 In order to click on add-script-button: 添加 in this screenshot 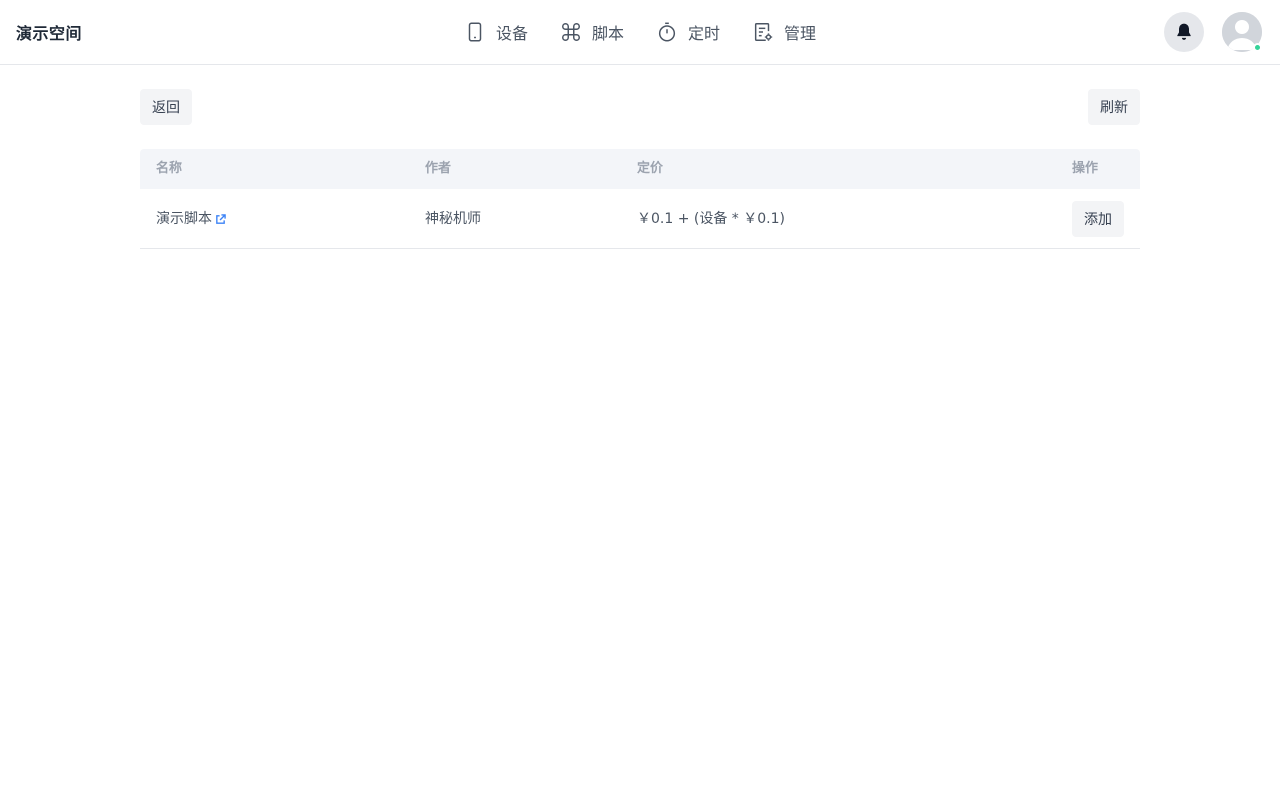, I will do `click(1098, 219)`.